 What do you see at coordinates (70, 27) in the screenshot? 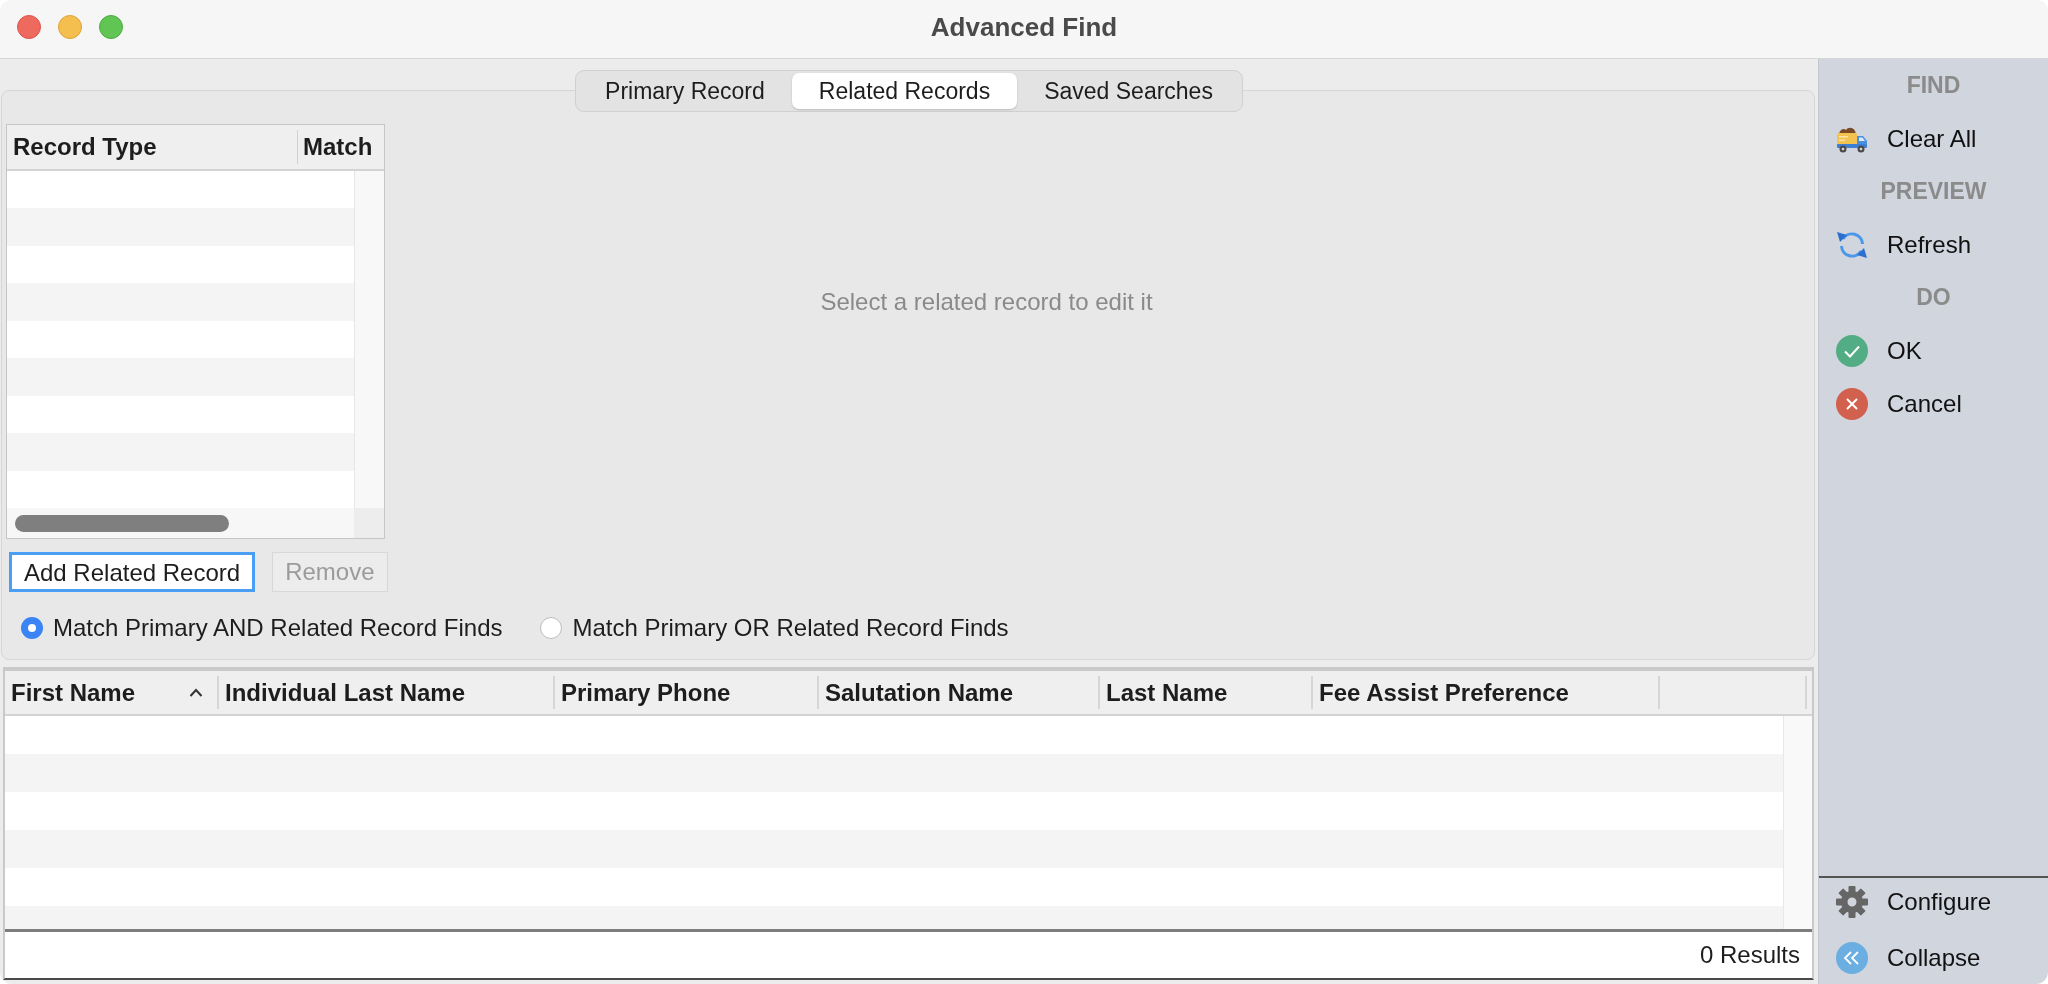
I see `minimize-icon` at bounding box center [70, 27].